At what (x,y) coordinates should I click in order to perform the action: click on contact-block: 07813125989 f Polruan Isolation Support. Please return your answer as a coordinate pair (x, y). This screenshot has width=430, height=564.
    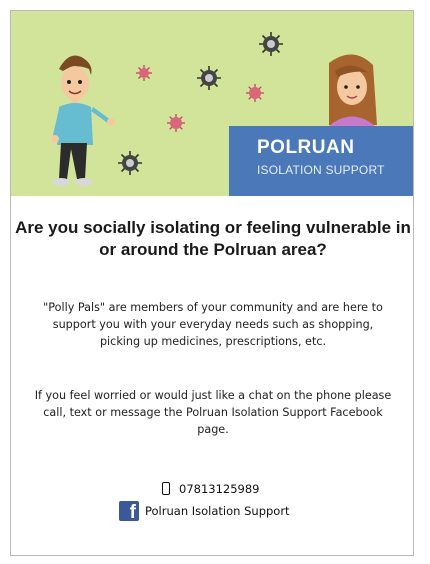
    Looking at the image, I should click on (226, 504).